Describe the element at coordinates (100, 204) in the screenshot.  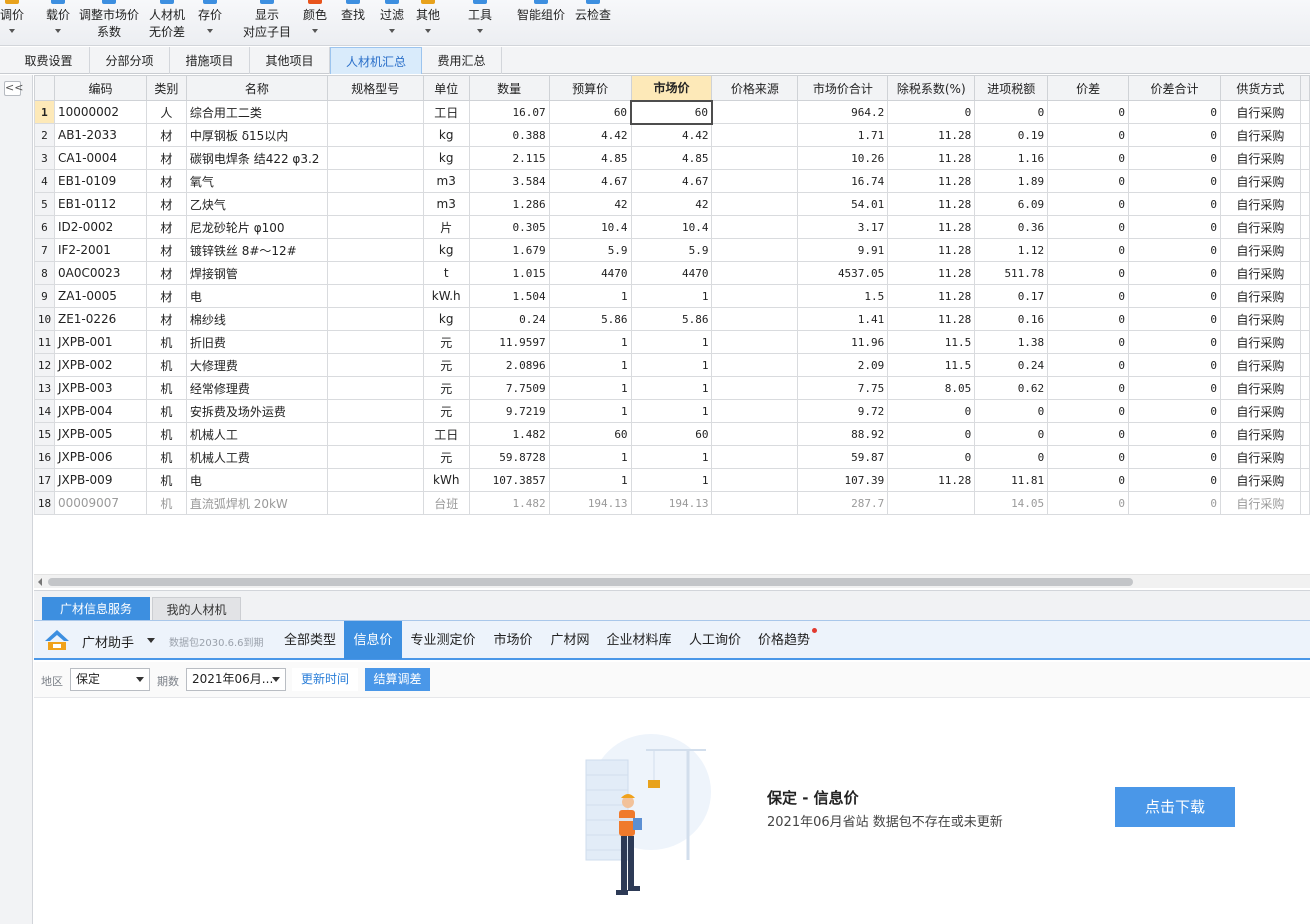
I see `code-cell: EB1-0112` at that location.